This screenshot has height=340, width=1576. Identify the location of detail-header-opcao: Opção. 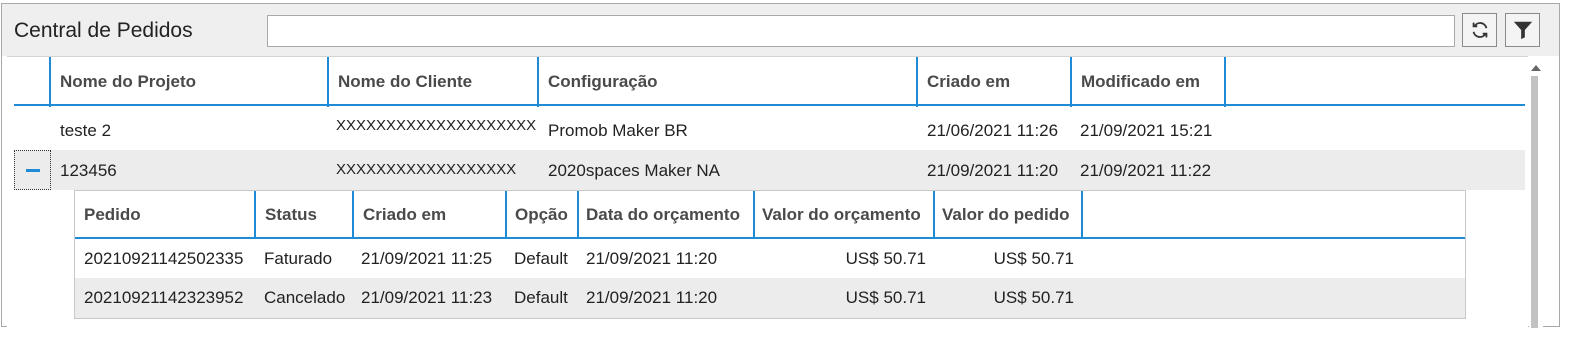
(543, 215).